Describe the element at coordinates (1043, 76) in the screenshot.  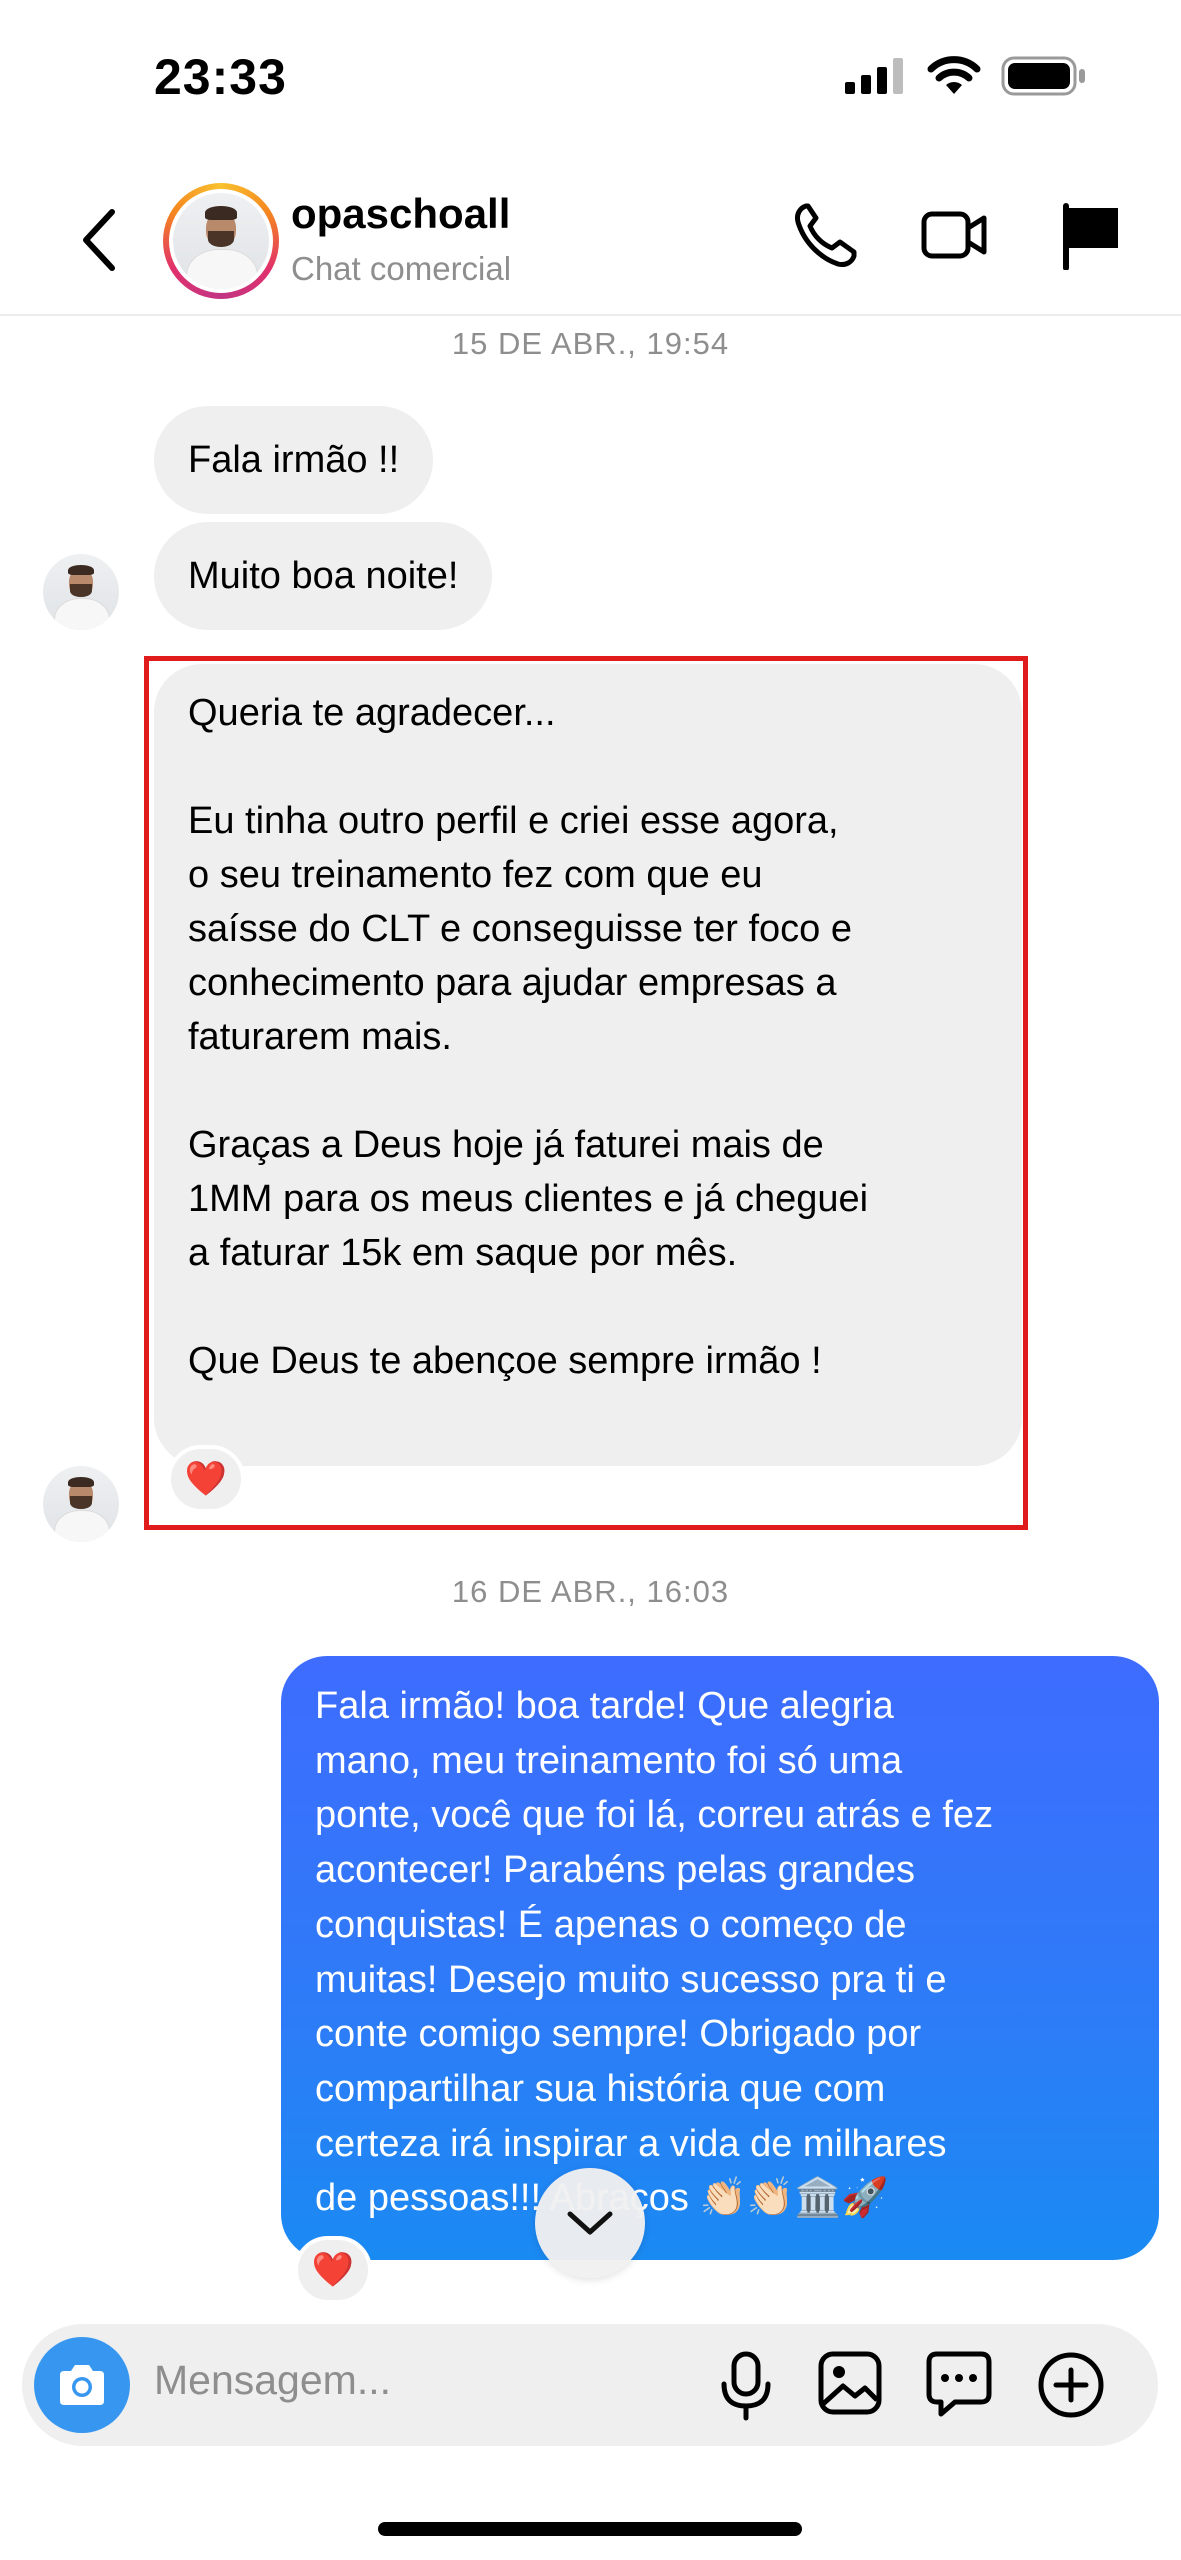
I see `battery-icon` at that location.